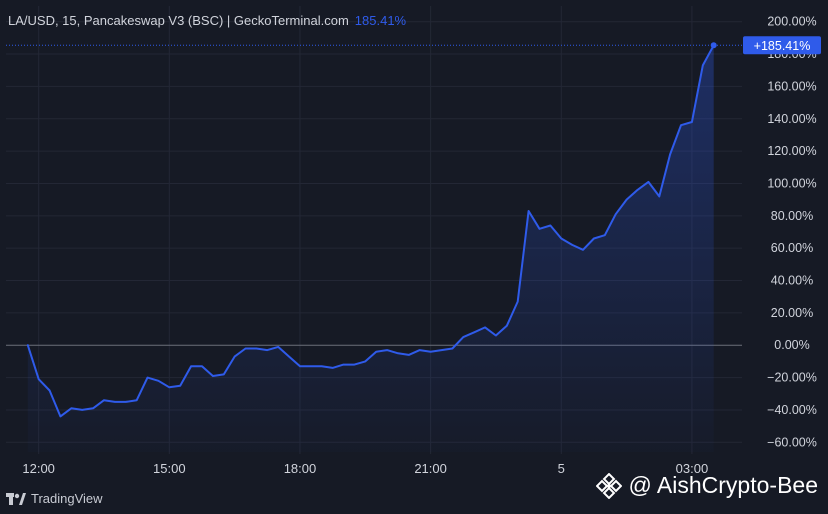 The width and height of the screenshot is (828, 514). What do you see at coordinates (723, 485) in the screenshot?
I see `watermark-text: @ AishCrypto-Bee` at bounding box center [723, 485].